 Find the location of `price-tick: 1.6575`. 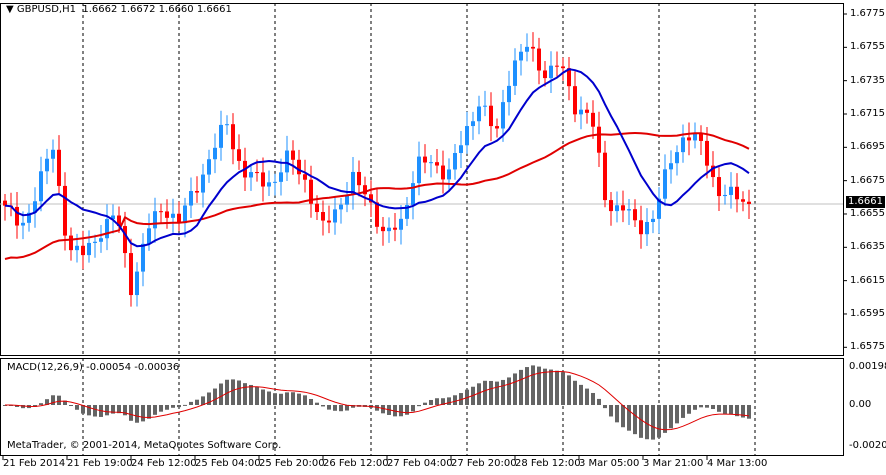

price-tick: 1.6575 is located at coordinates (867, 347).